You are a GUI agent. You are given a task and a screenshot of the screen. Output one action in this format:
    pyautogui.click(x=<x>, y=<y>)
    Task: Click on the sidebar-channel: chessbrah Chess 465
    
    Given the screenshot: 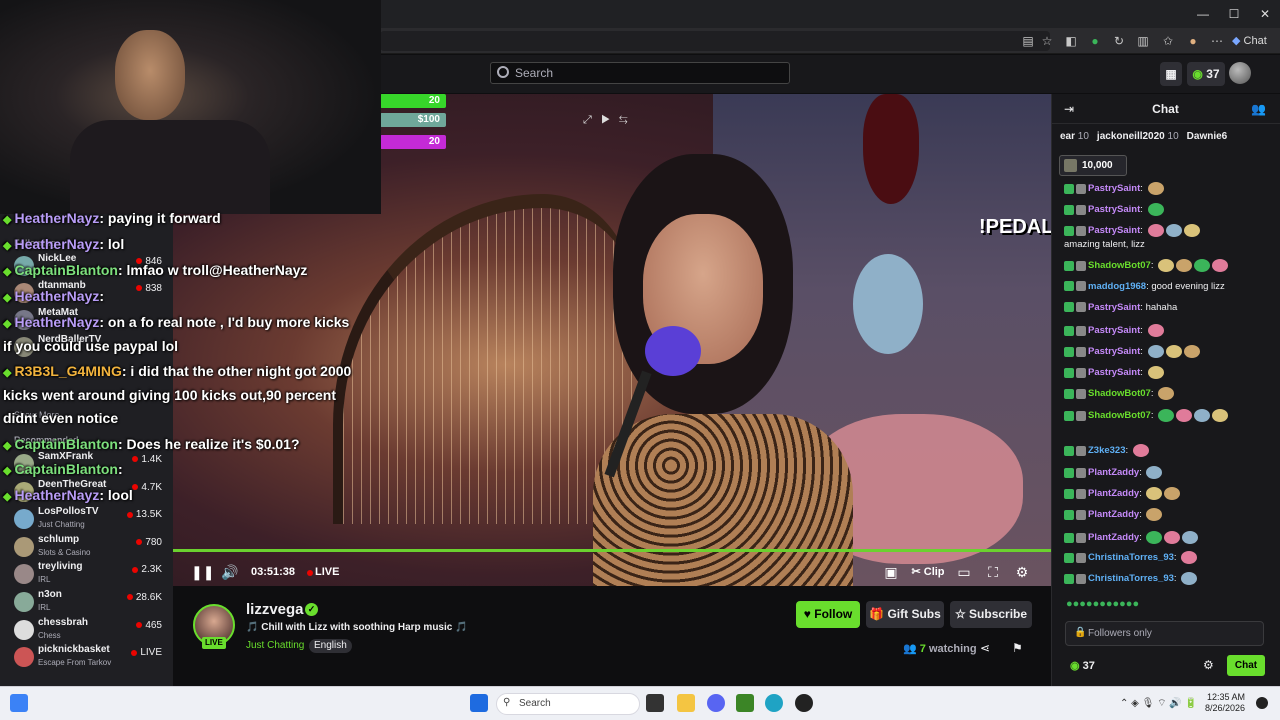 What is the action you would take?
    pyautogui.click(x=90, y=630)
    